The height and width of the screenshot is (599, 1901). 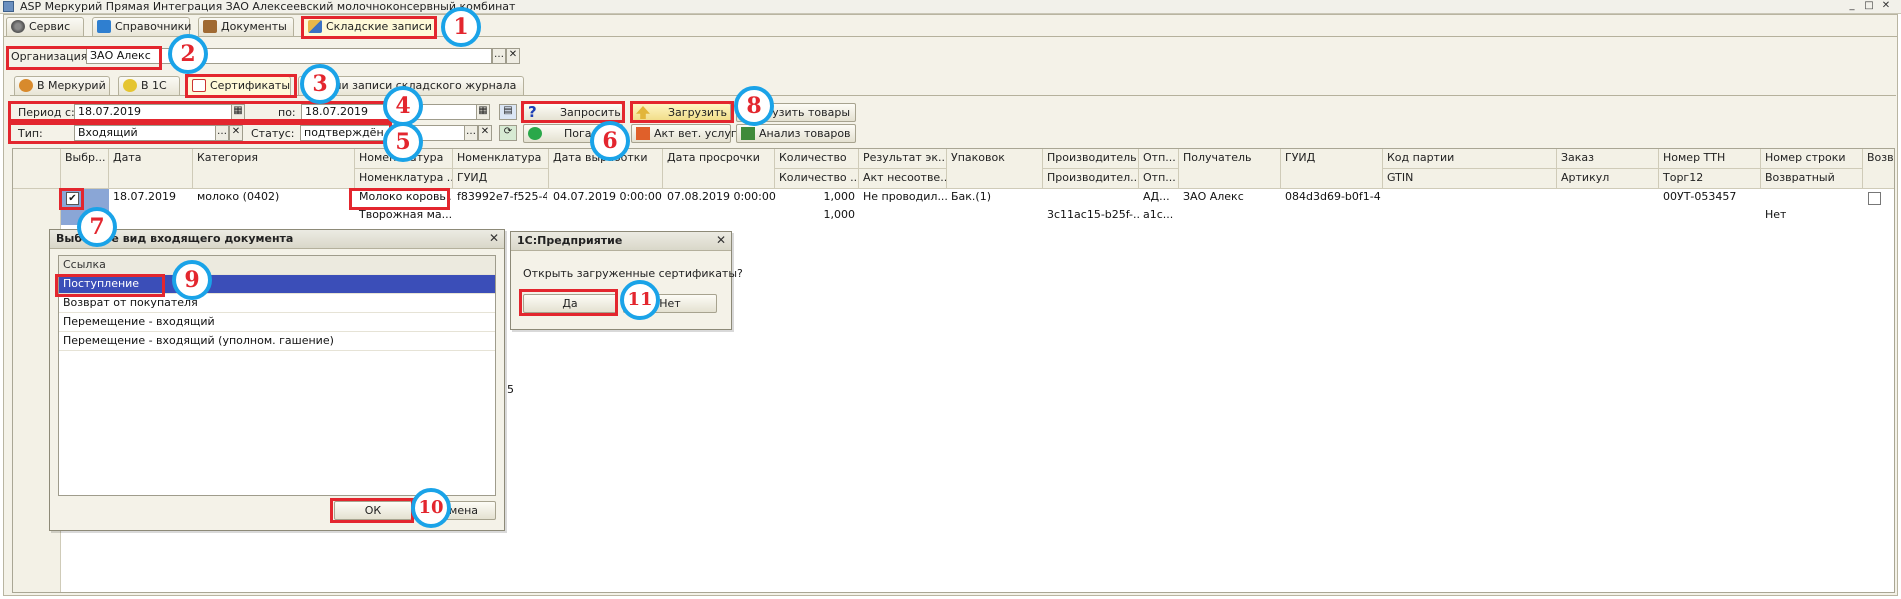 What do you see at coordinates (643, 112) in the screenshot?
I see `load-arrow-icon` at bounding box center [643, 112].